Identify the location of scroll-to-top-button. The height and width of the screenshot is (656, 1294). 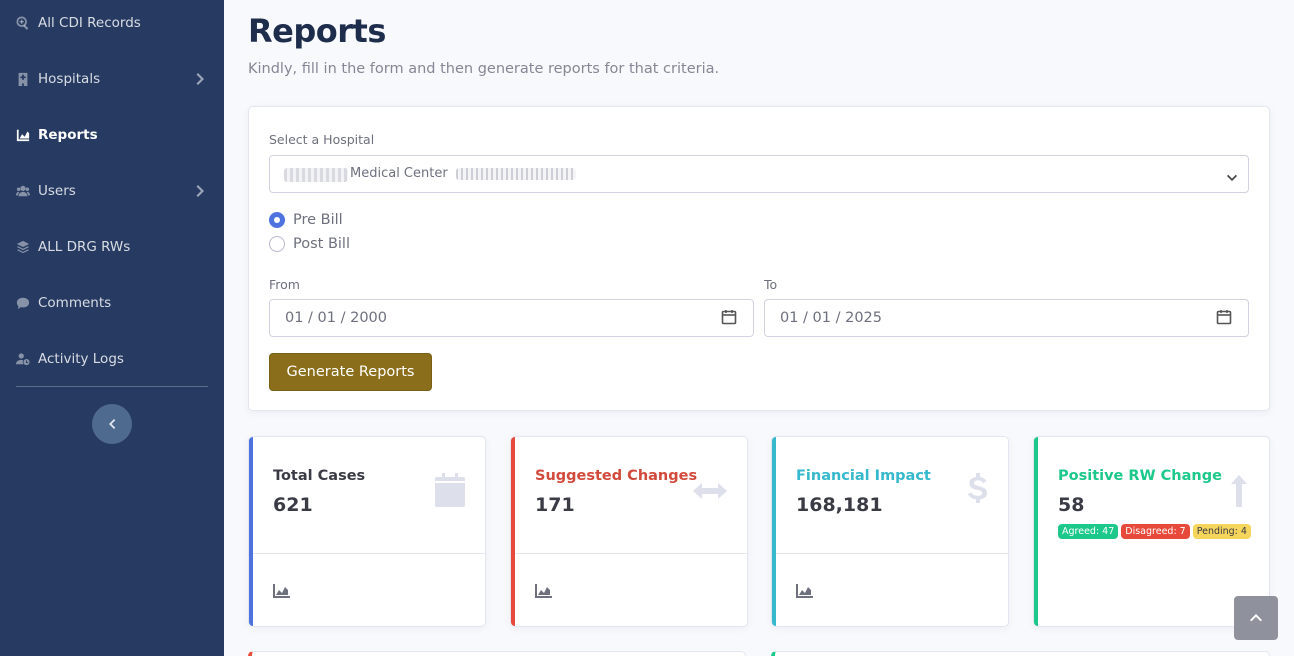
(1256, 618).